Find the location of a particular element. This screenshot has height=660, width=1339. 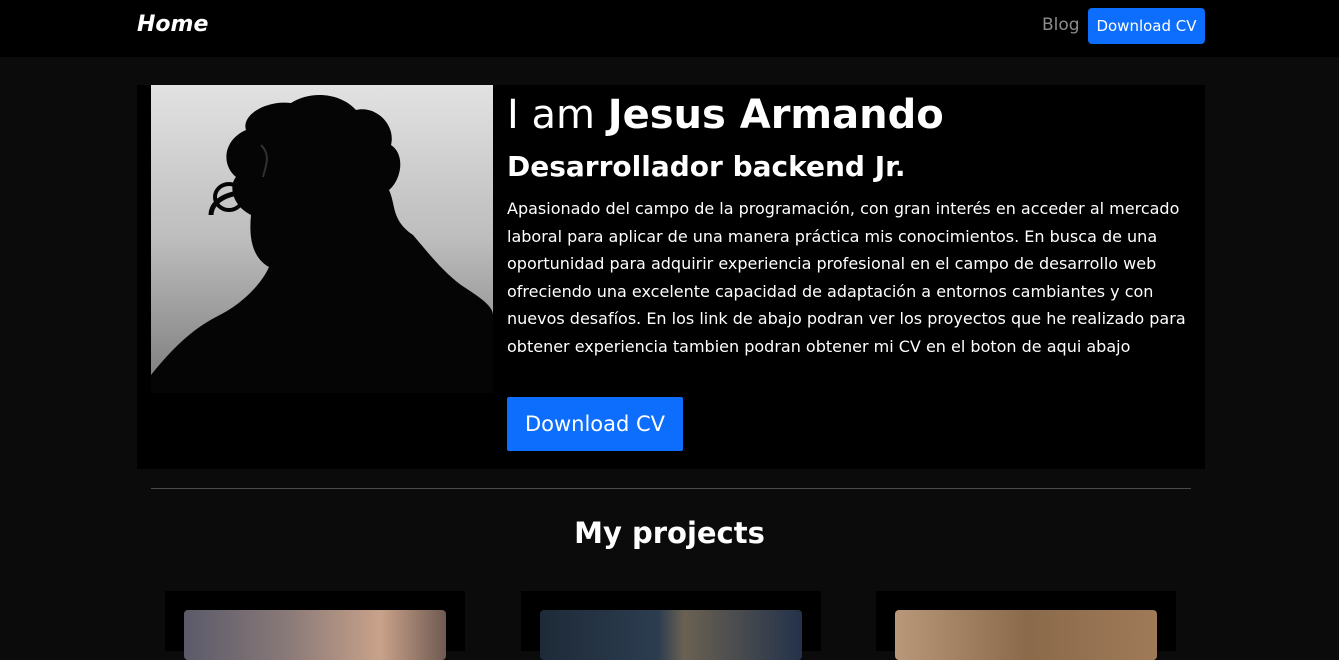

projects-heading: My projects is located at coordinates (669, 533).